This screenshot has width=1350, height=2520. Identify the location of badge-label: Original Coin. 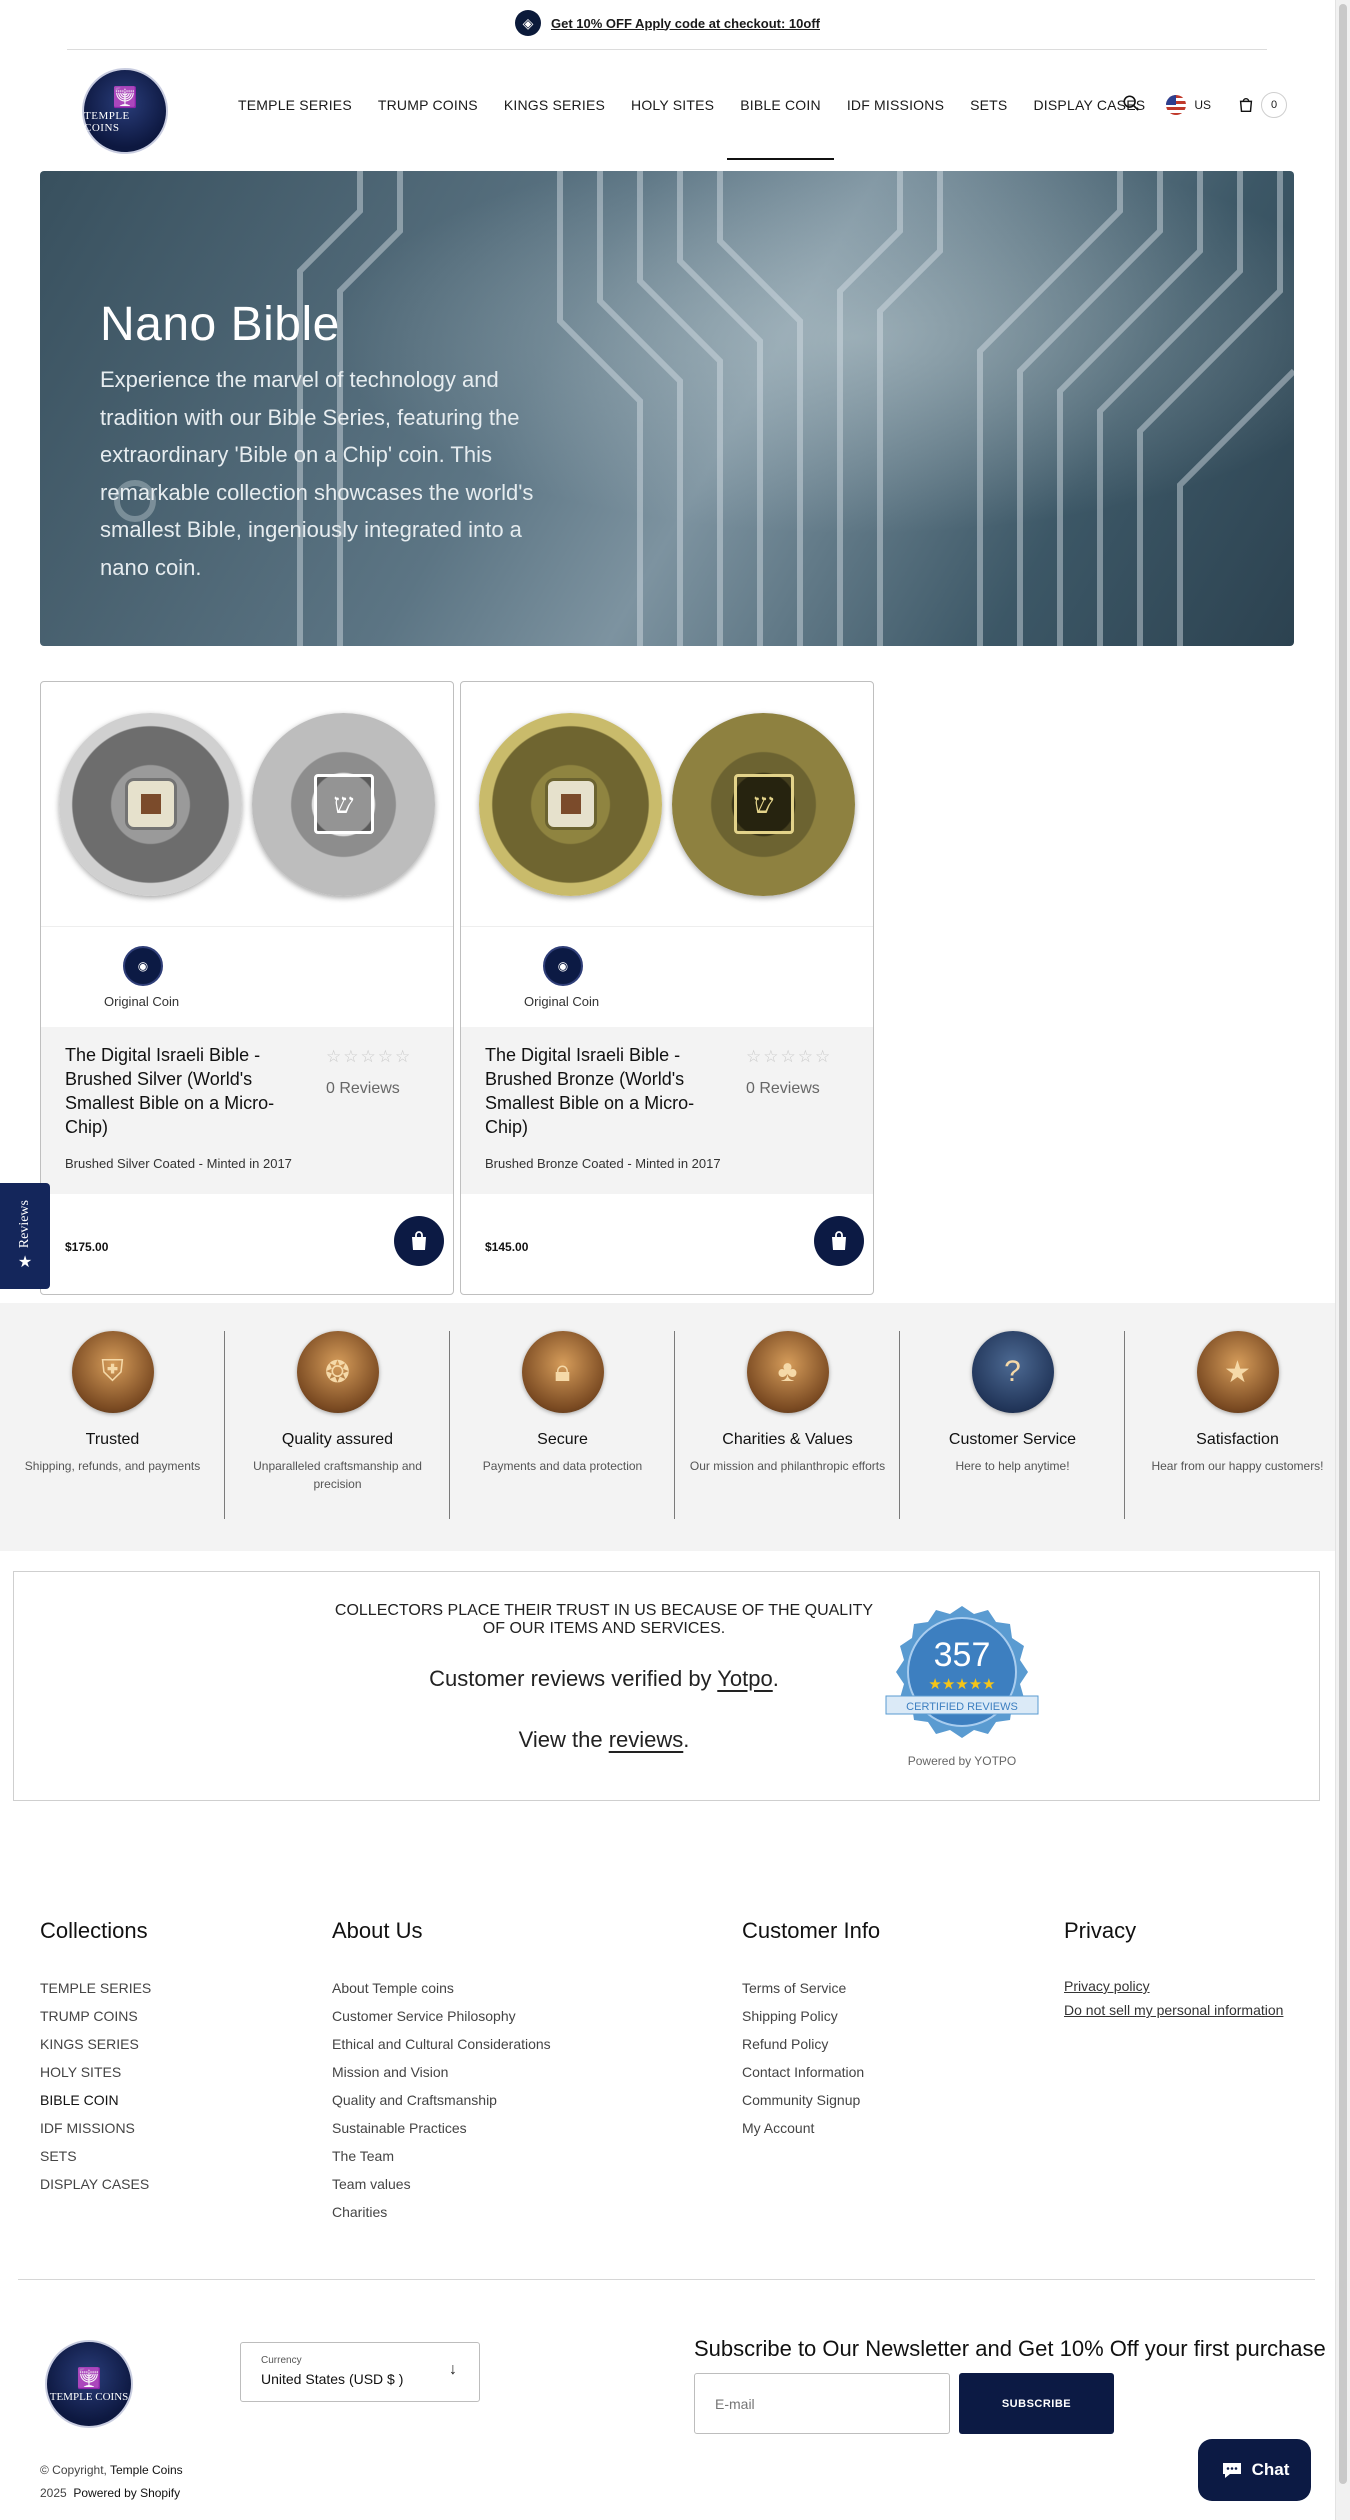
(142, 1001).